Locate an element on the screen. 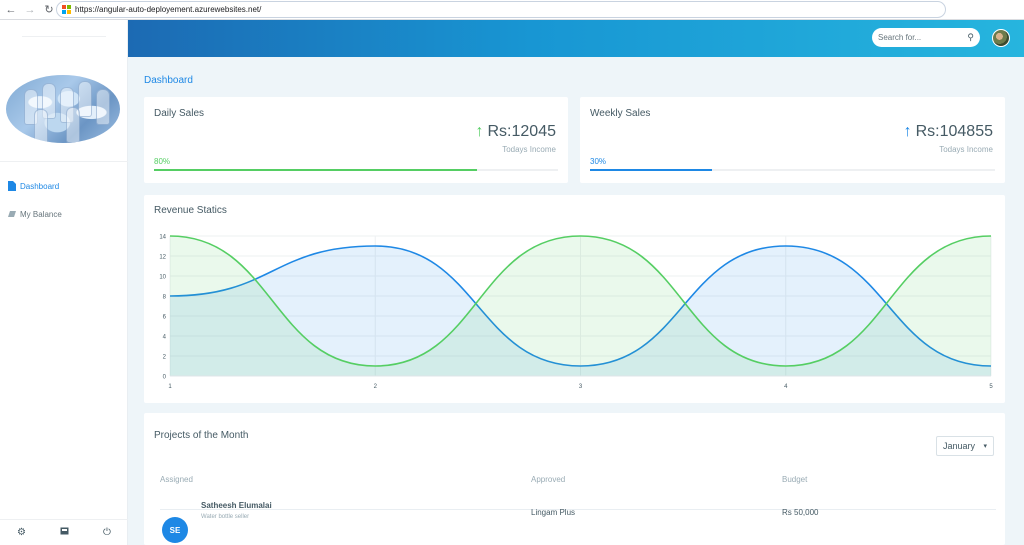 The height and width of the screenshot is (545, 1024). document-icon is located at coordinates (12, 186).